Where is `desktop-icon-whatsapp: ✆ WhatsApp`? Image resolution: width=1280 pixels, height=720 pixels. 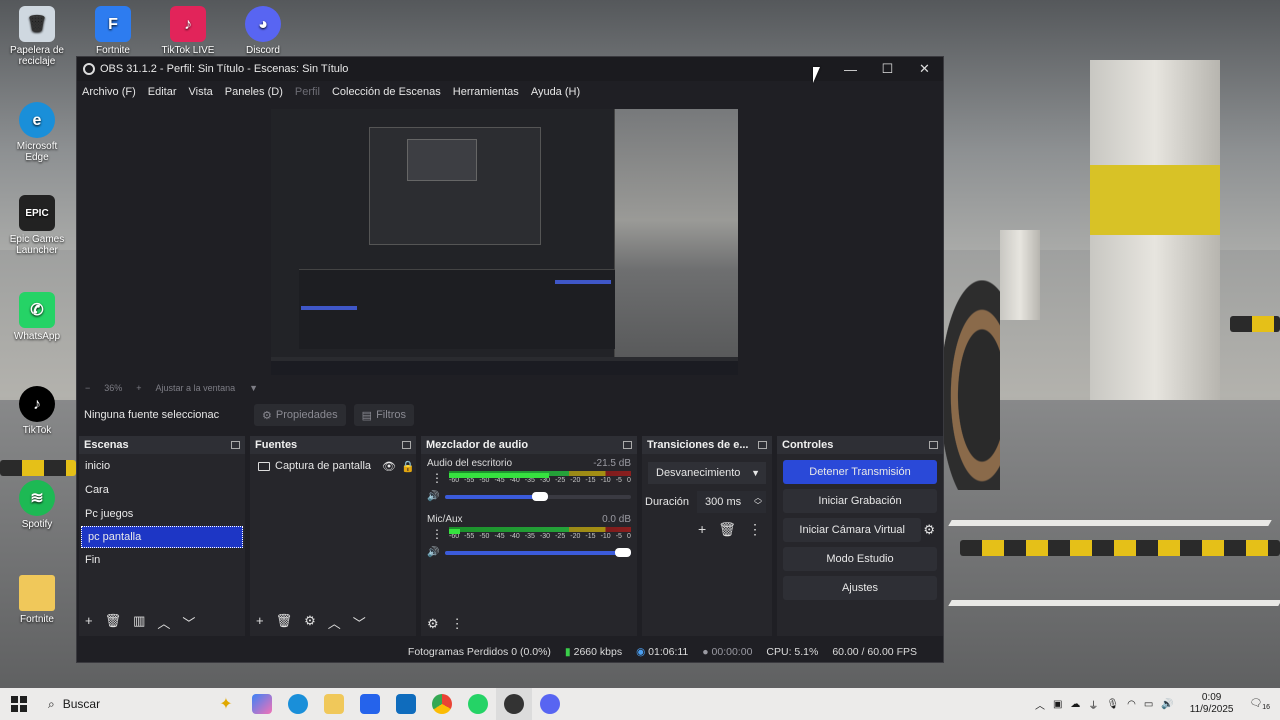
desktop-icon-whatsapp: ✆ WhatsApp is located at coordinates (37, 317).